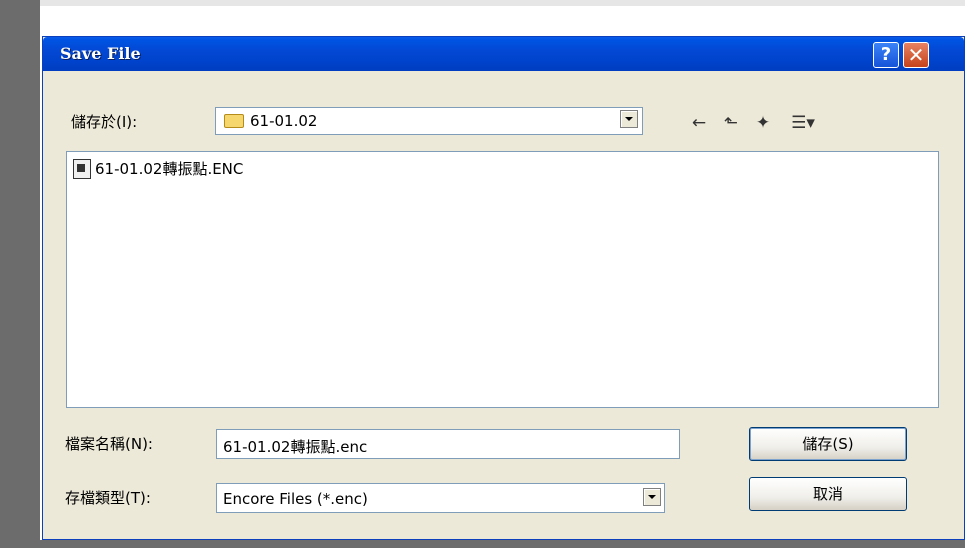  I want to click on file-name: 61-01.02轉振點.ENC, so click(169, 169).